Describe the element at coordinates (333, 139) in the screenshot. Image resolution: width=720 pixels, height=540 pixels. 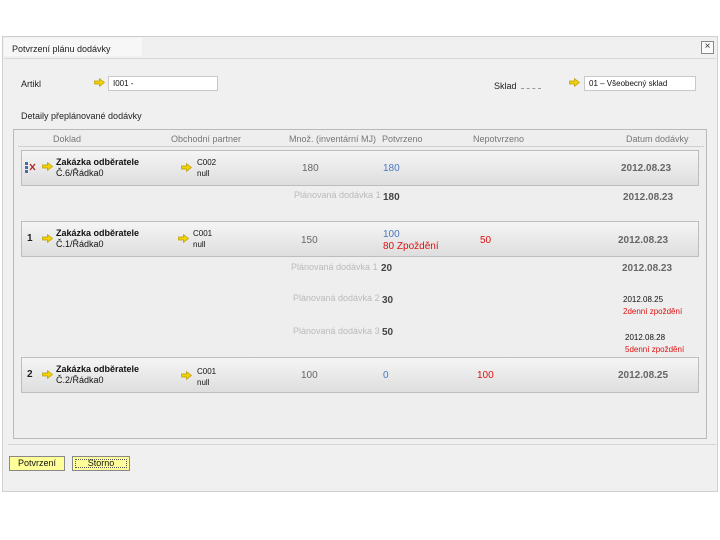
I see `column-header-mnoz: Množ. (inventární MJ)` at that location.